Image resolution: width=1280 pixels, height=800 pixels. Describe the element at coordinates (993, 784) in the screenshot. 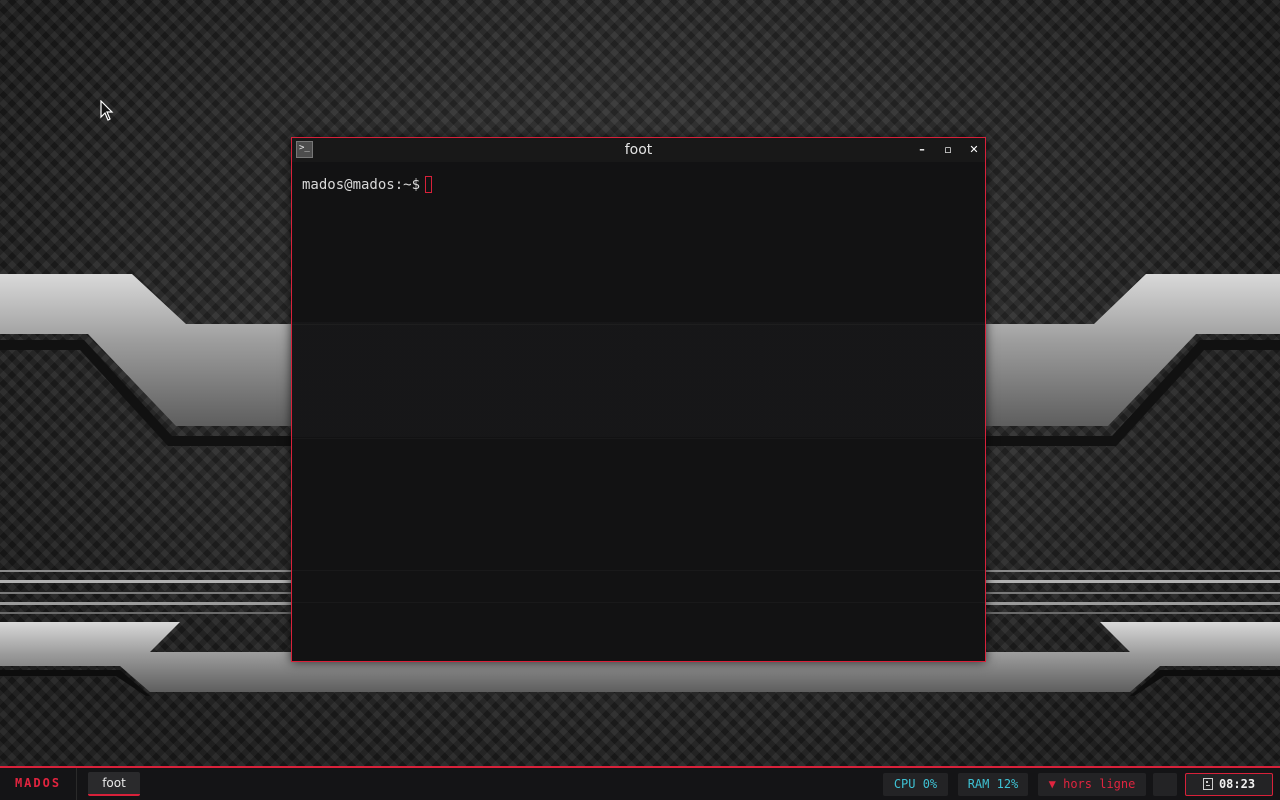

I see `ram-indicator: RAM 12%` at that location.